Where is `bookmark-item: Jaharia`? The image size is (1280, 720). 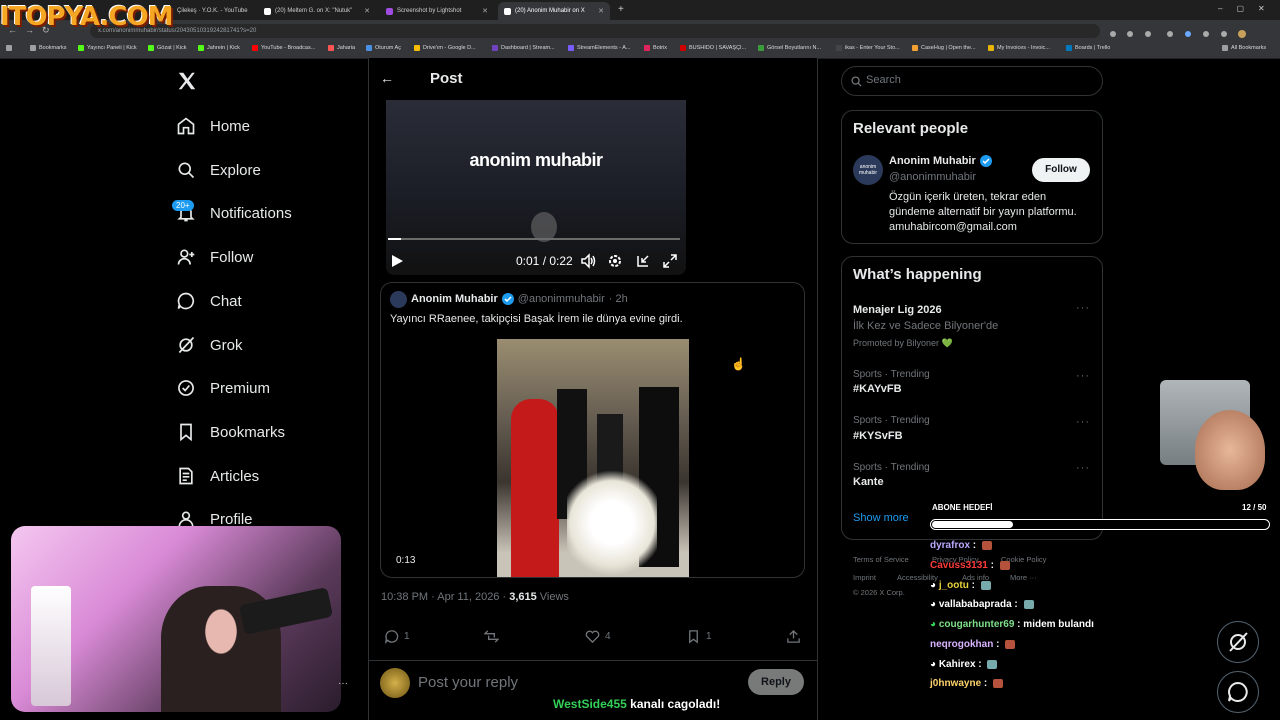 bookmark-item: Jaharia is located at coordinates (341, 48).